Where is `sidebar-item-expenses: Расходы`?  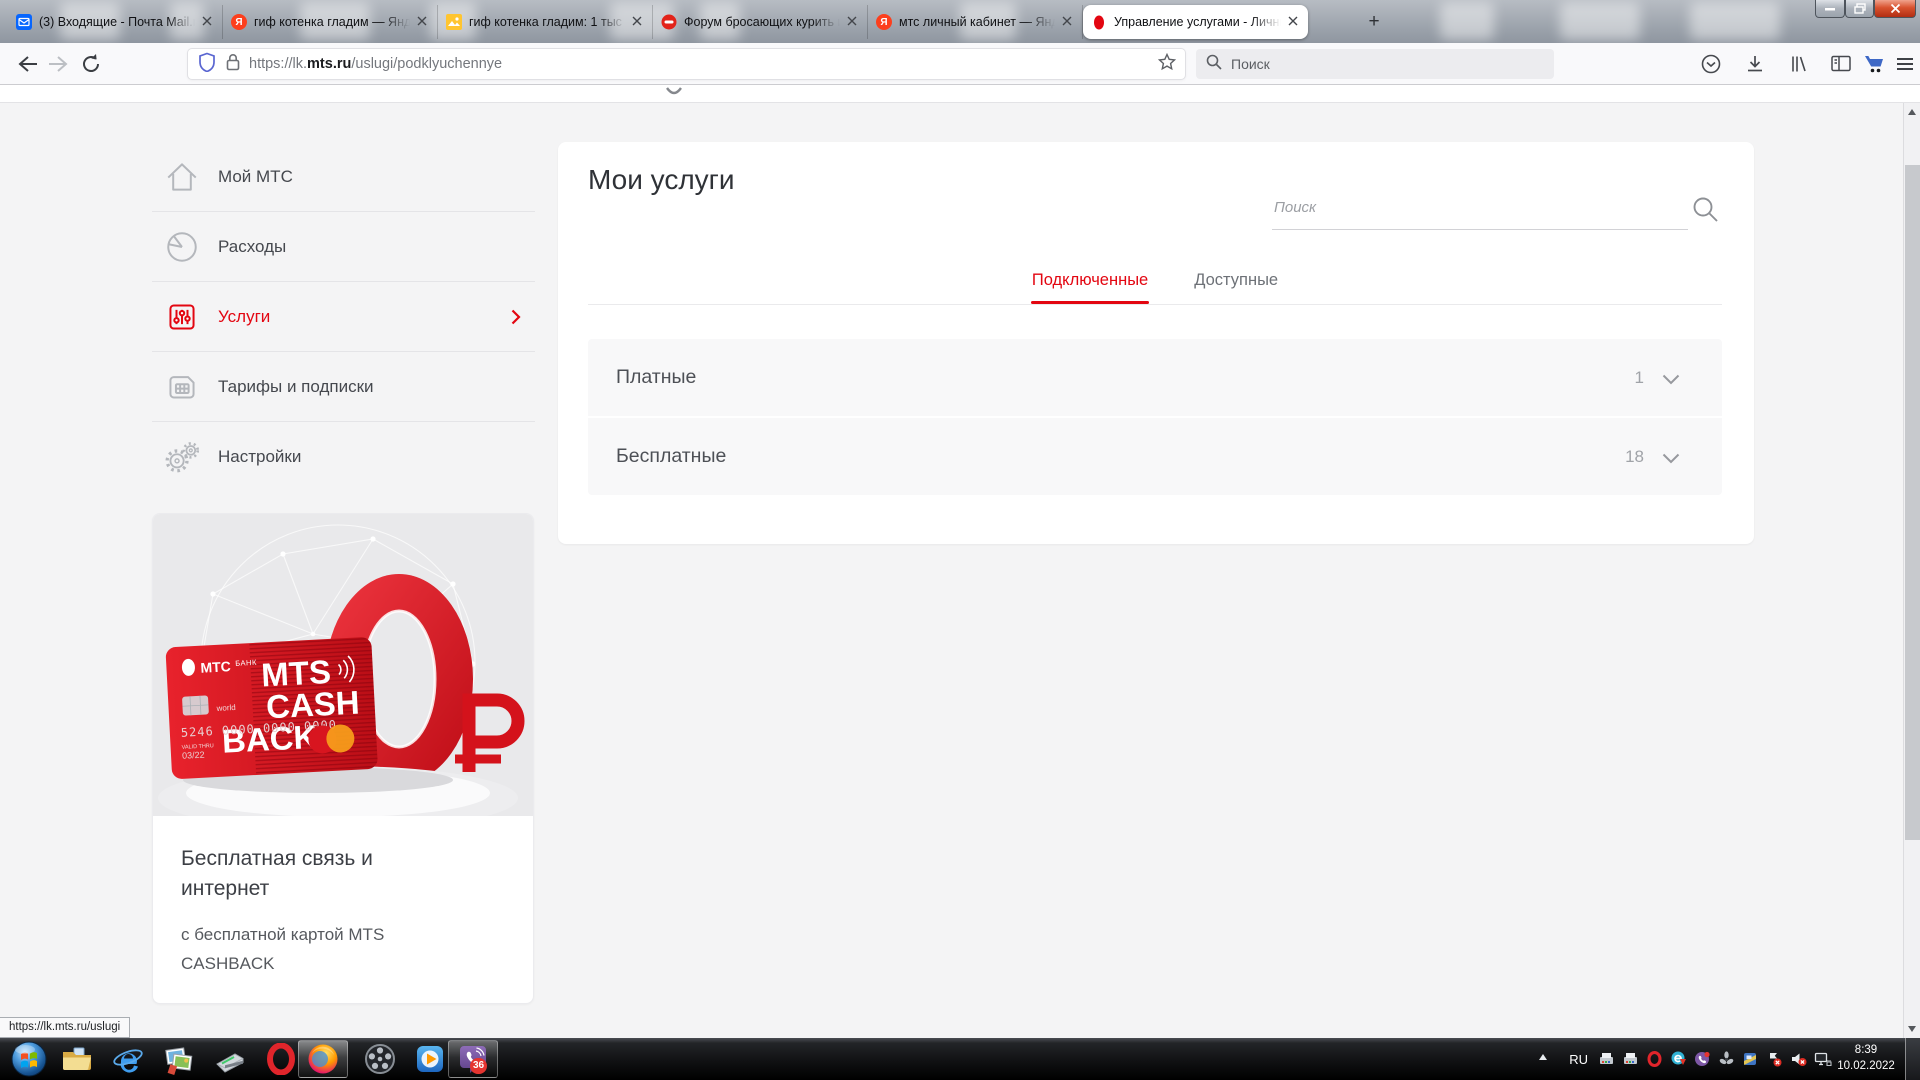
sidebar-item-expenses: Расходы is located at coordinates (343, 246).